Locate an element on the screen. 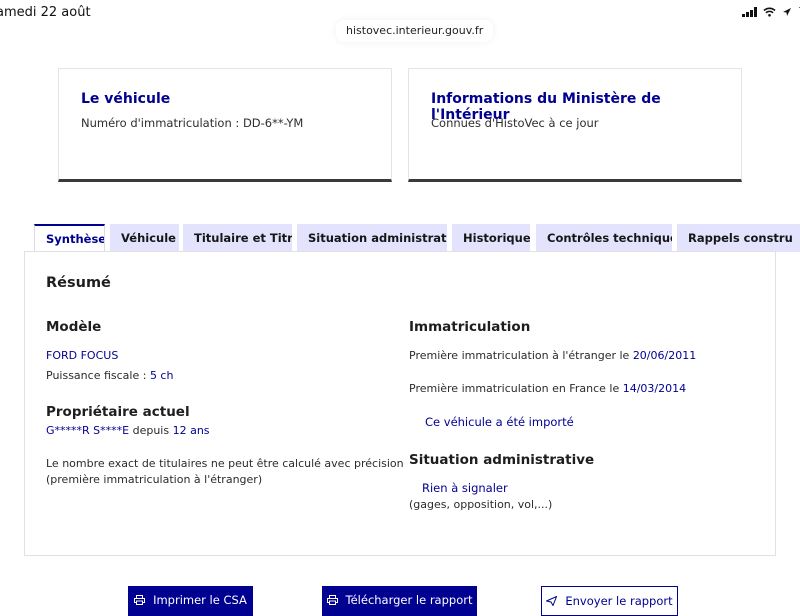 The height and width of the screenshot is (616, 800). imported-link: Ce véhicule a été importé is located at coordinates (499, 422).